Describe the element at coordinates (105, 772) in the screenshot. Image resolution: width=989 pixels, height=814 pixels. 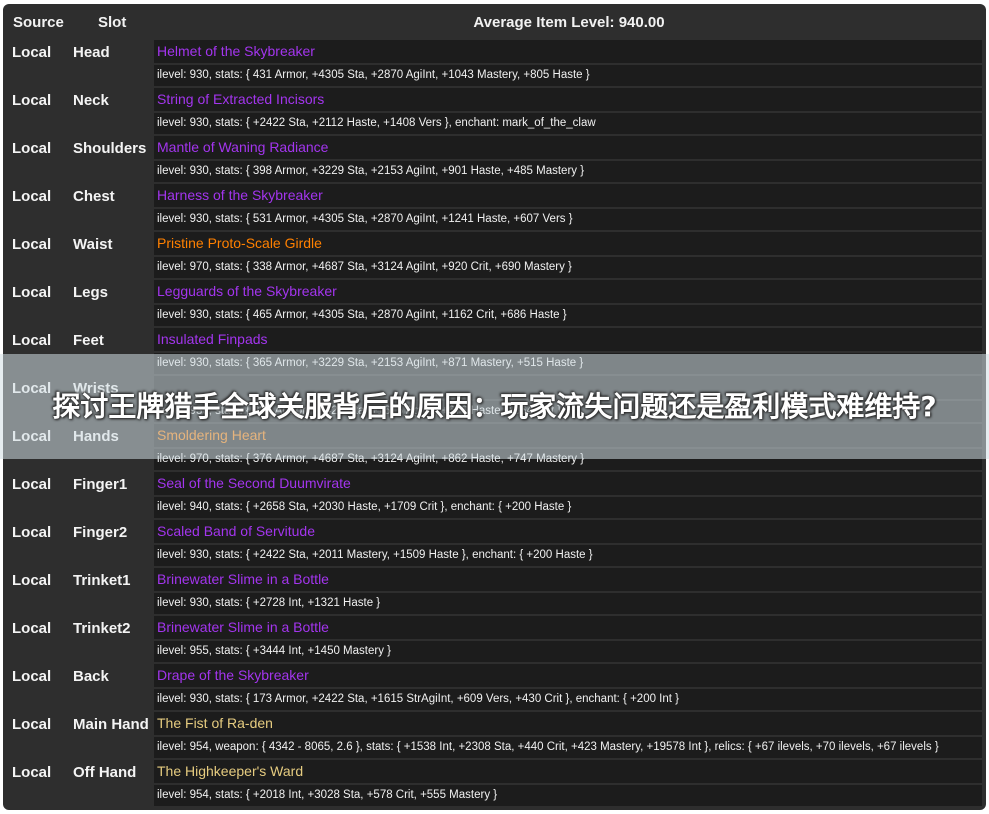
I see `slot-cell: Off Hand` at that location.